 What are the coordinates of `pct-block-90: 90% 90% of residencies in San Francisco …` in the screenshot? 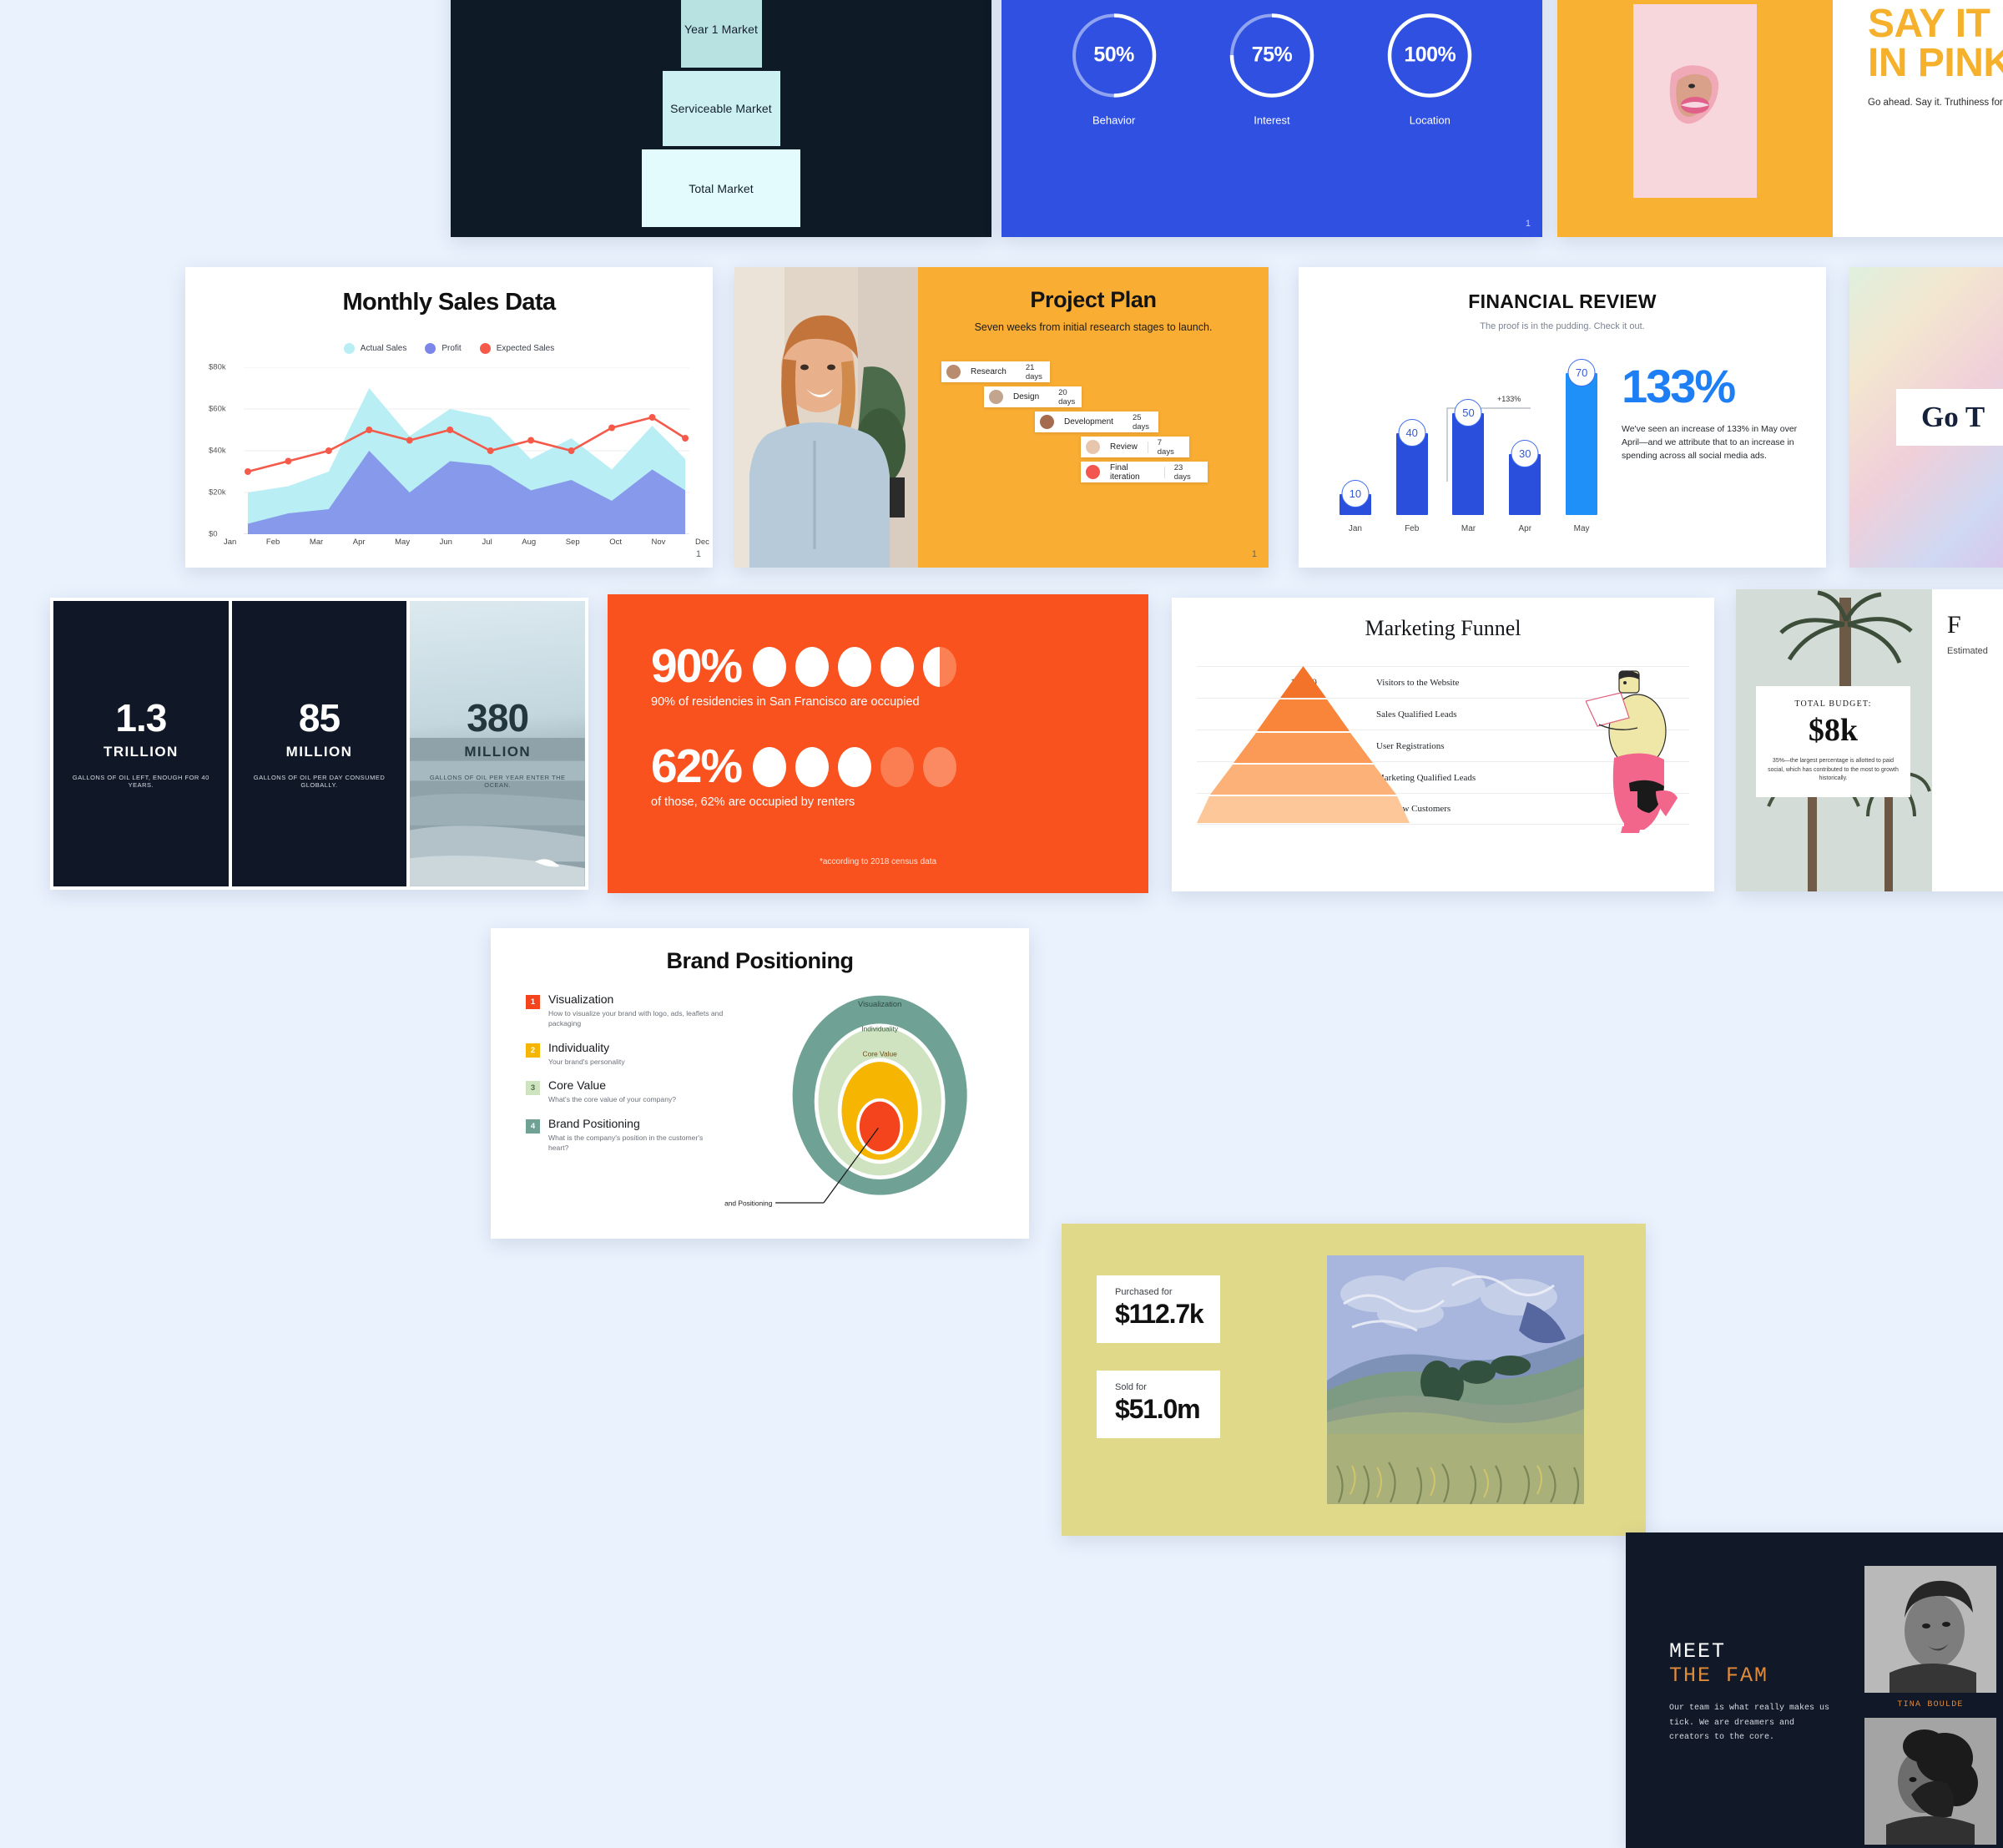 It's located at (803, 676).